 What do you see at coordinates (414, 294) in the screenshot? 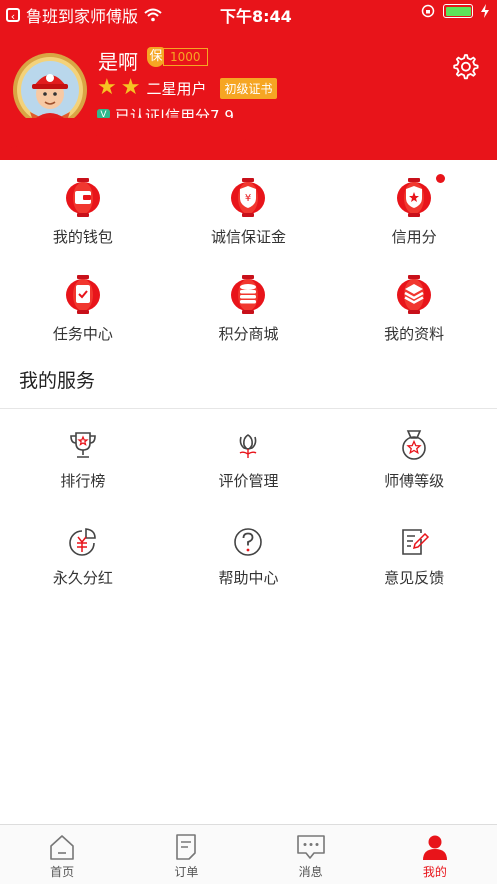
I see `layers-lantern-icon` at bounding box center [414, 294].